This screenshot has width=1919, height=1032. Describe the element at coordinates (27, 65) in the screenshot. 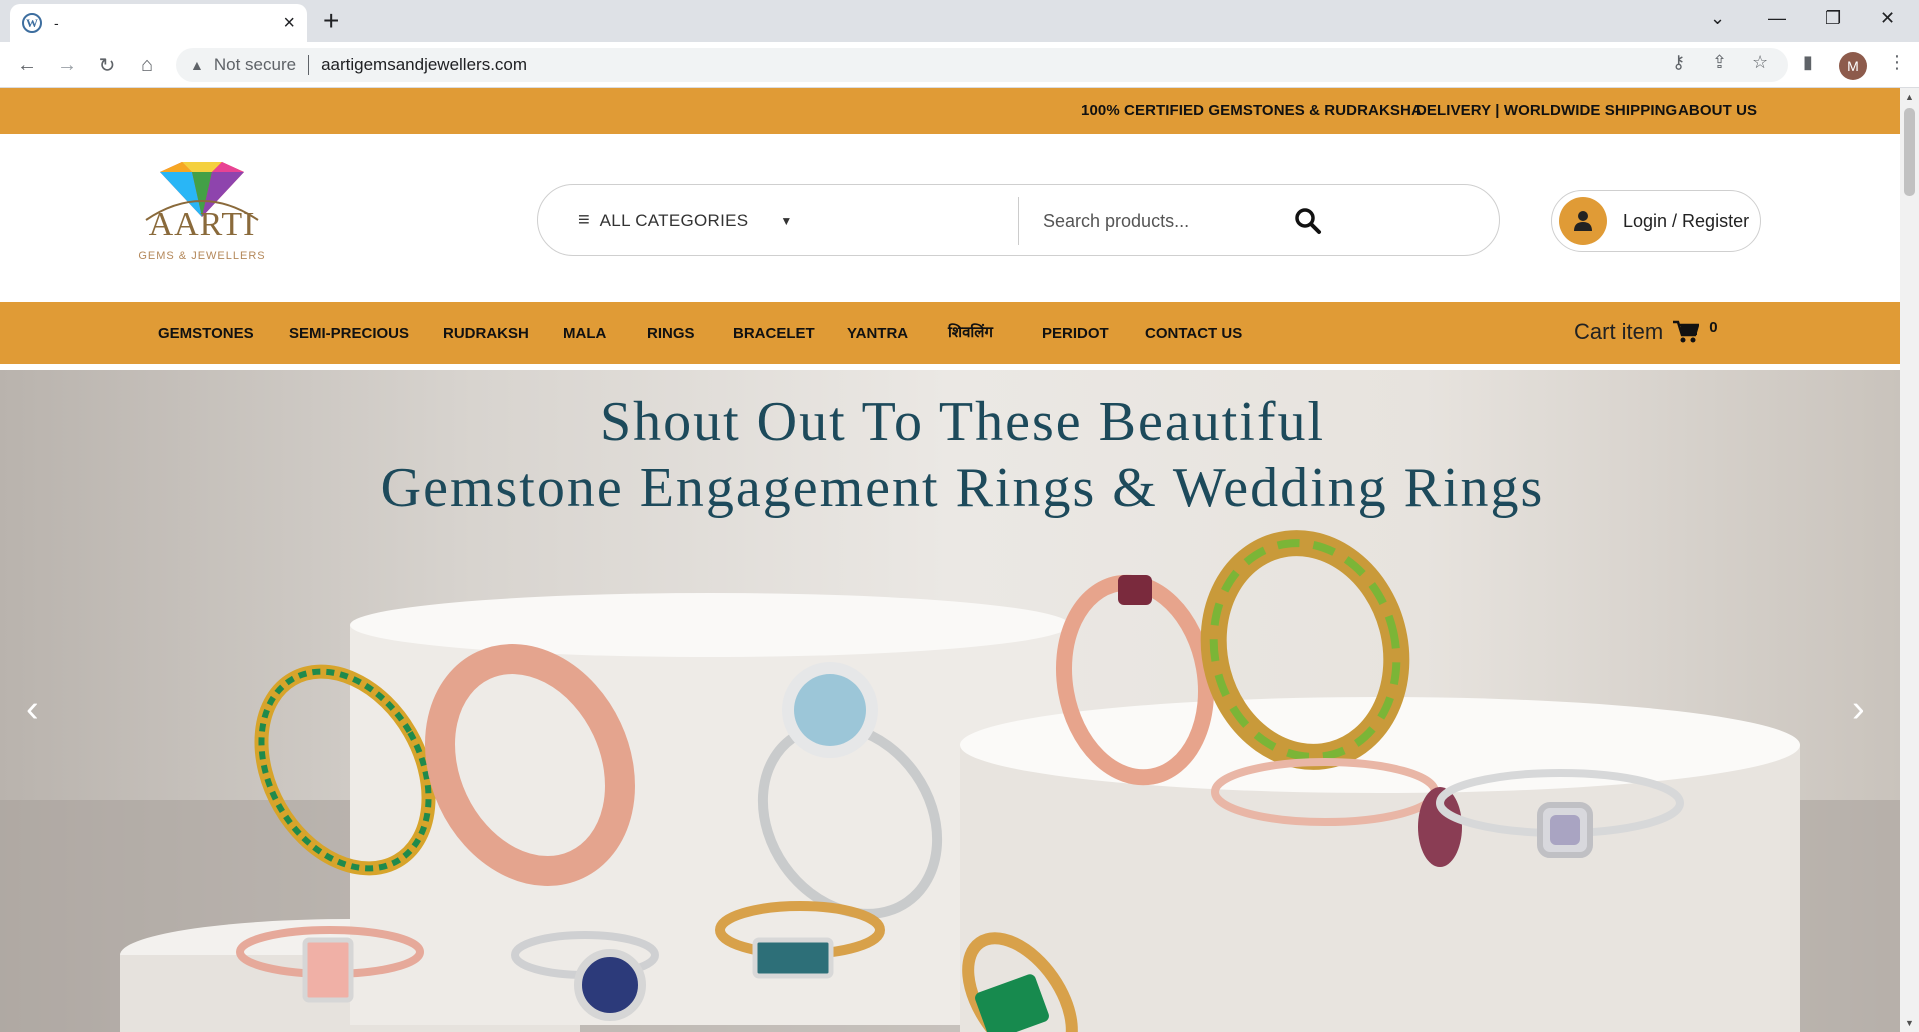

I see `back-icon: ←` at that location.